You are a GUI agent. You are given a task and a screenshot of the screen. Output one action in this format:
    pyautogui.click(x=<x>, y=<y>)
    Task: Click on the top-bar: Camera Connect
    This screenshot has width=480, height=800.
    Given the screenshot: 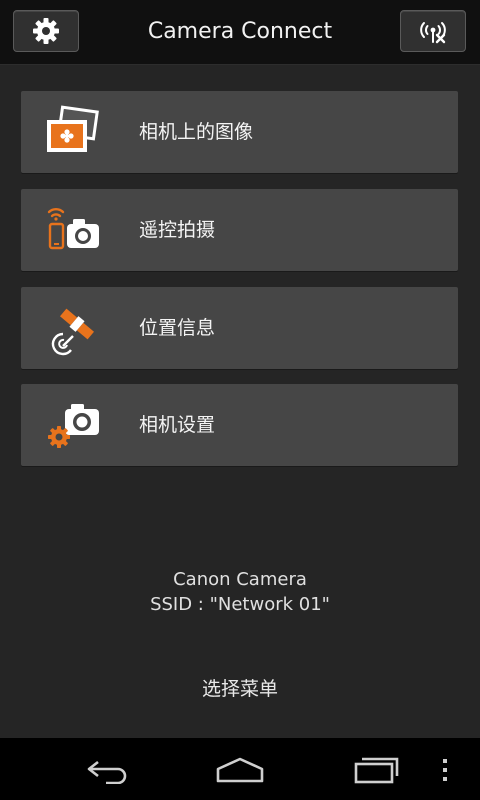 What is the action you would take?
    pyautogui.click(x=240, y=32)
    